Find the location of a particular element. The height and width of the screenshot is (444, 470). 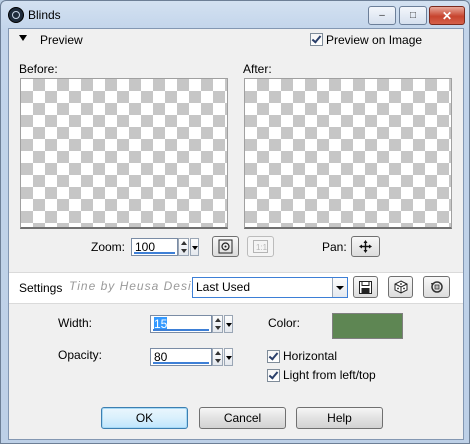

color-label: Color: is located at coordinates (284, 323).